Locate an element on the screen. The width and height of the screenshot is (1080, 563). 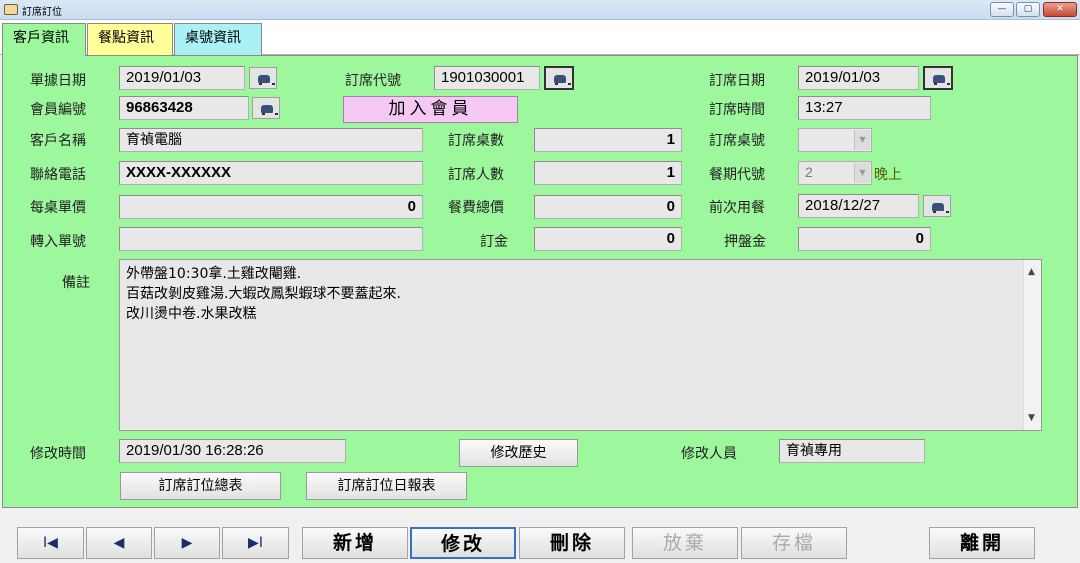
table-price-field: 0 is located at coordinates (271, 207).